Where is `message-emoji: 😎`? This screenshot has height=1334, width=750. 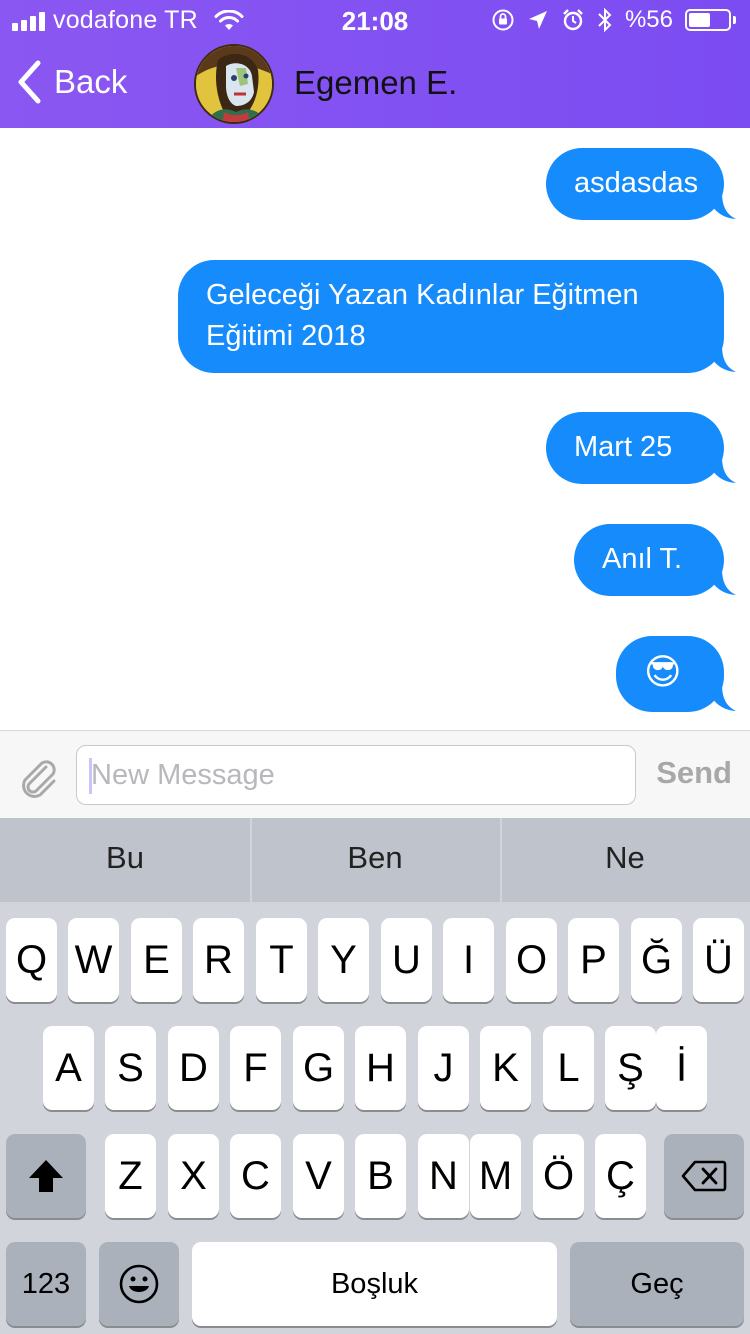
message-emoji: 😎 is located at coordinates (663, 671).